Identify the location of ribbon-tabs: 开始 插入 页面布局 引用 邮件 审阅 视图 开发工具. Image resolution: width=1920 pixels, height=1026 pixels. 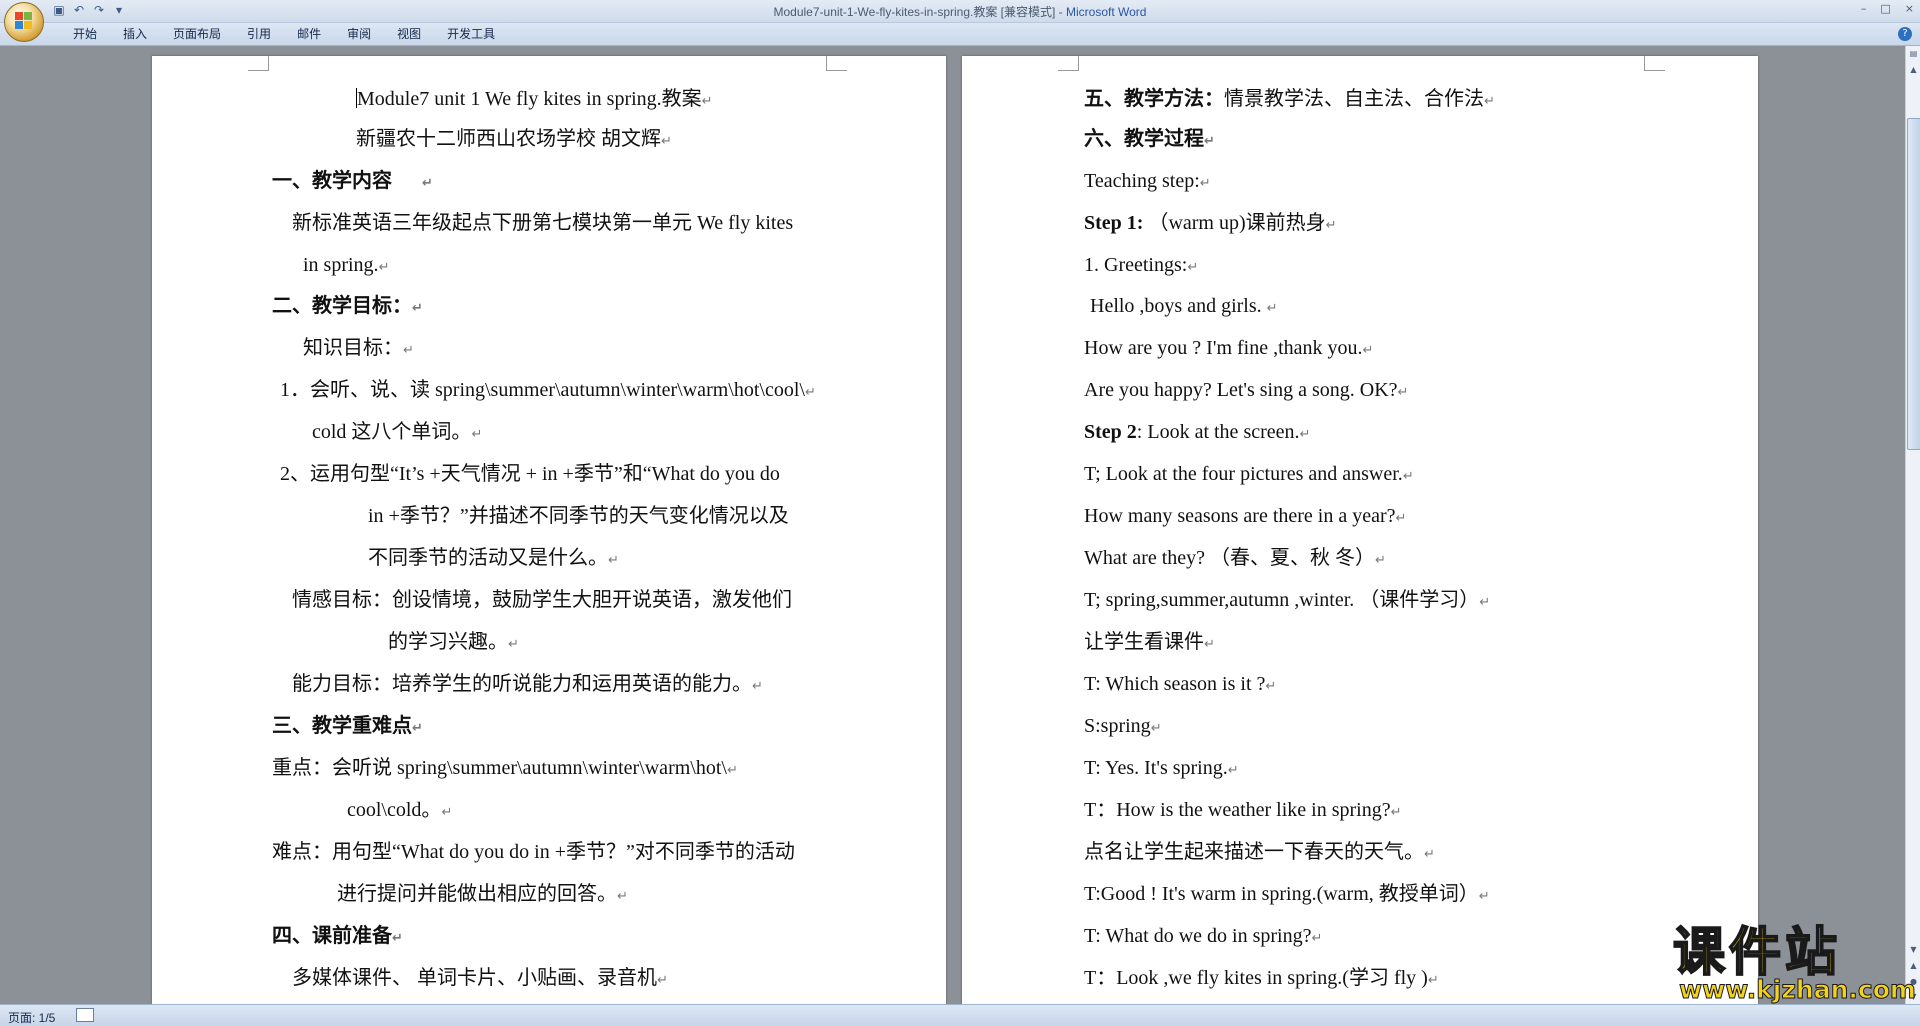
(284, 34).